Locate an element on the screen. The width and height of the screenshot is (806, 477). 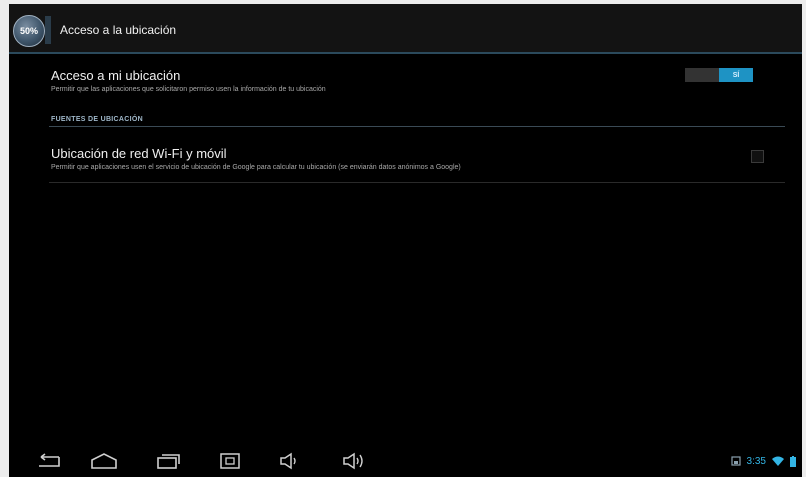
location-access-title: Acceso a mi ubicación is located at coordinates (116, 75).